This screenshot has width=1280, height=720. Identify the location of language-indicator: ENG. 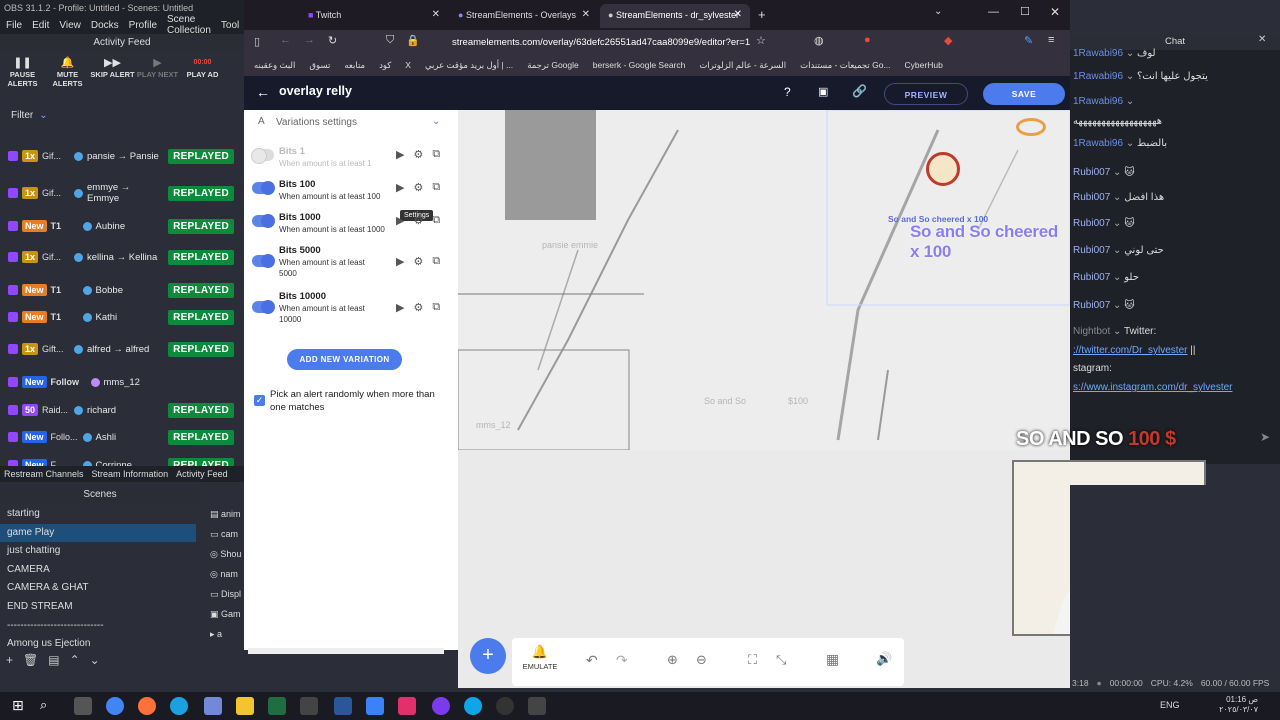
(1170, 705).